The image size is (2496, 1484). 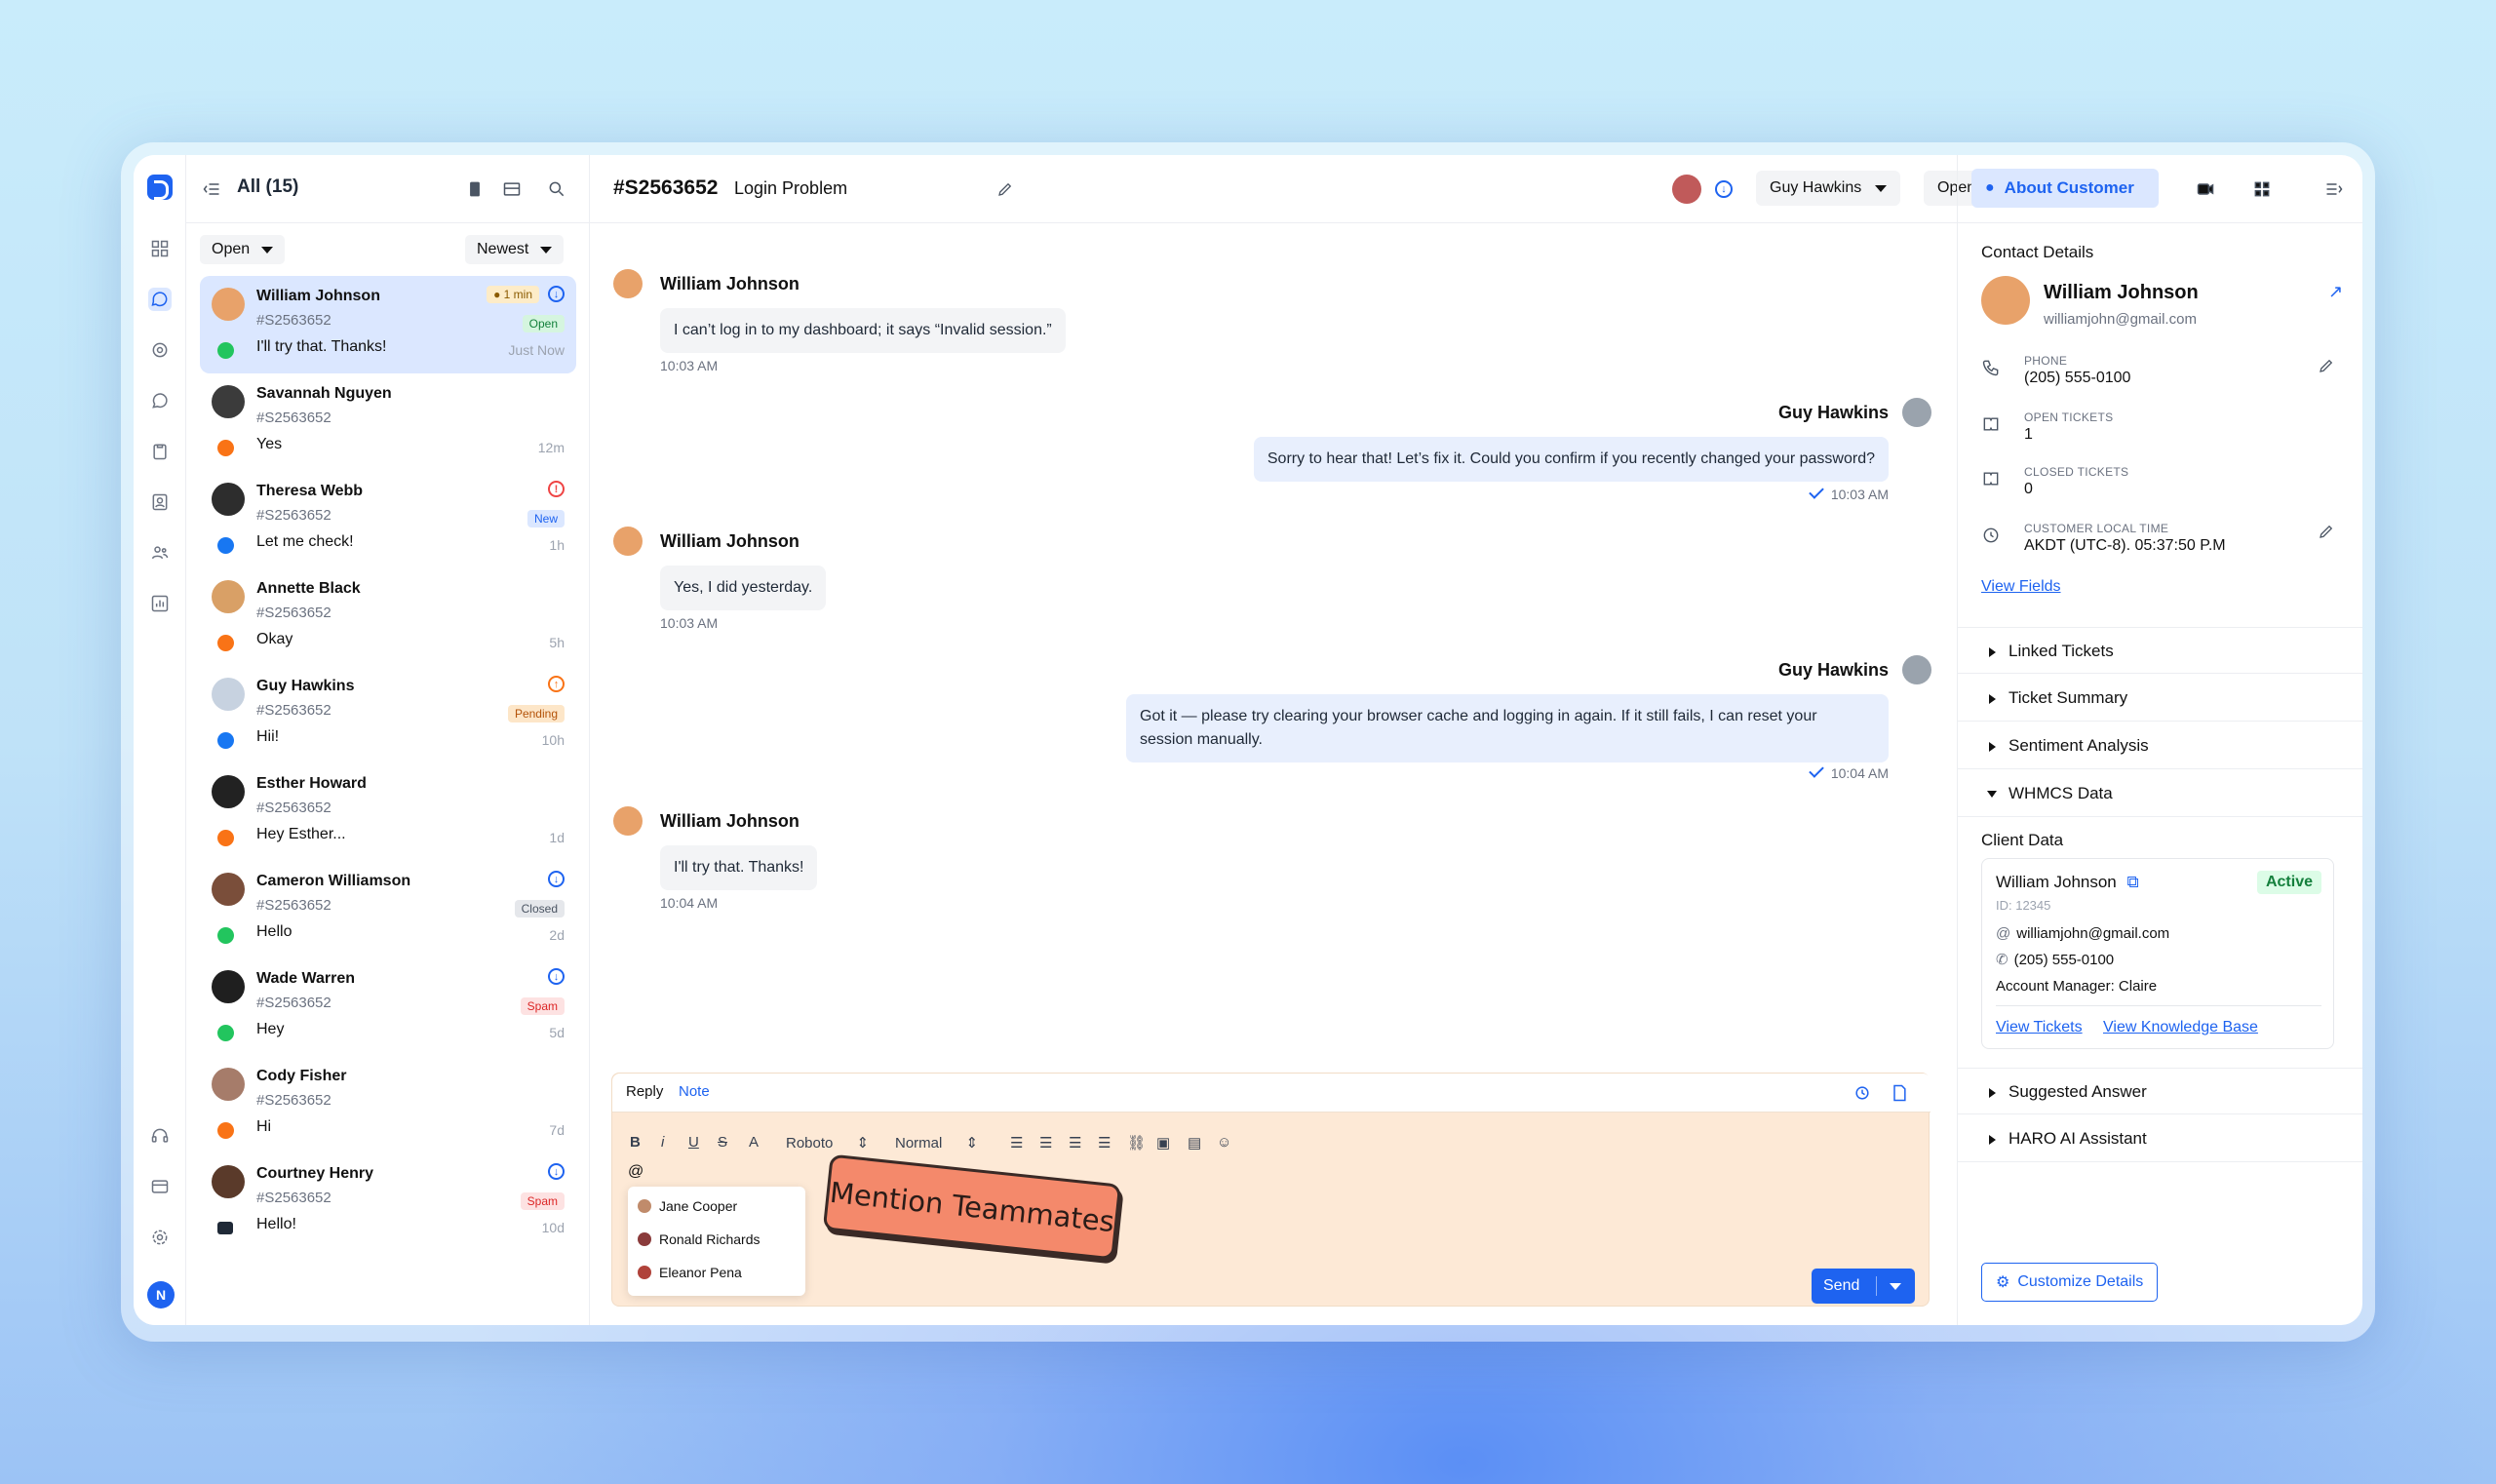 What do you see at coordinates (936, 1143) in the screenshot?
I see `size-select: Normal ⇕` at bounding box center [936, 1143].